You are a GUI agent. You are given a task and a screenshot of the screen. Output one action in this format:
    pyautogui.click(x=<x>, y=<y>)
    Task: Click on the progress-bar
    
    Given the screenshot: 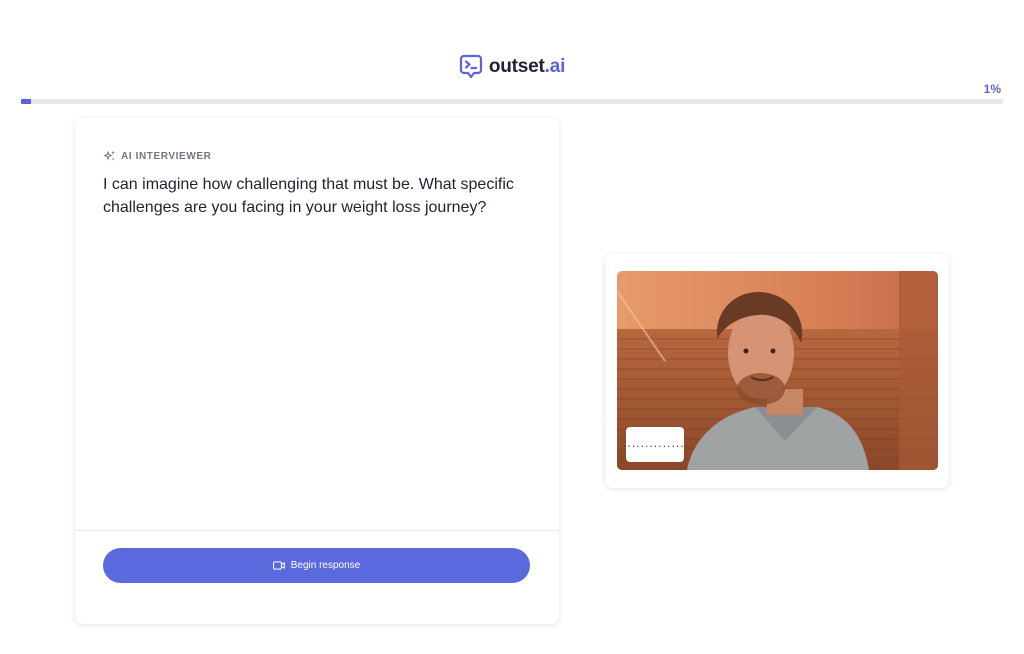 What is the action you would take?
    pyautogui.click(x=512, y=101)
    